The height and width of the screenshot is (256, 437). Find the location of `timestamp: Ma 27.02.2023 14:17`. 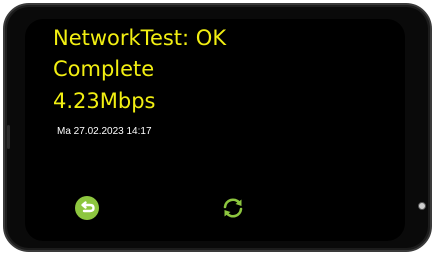

timestamp: Ma 27.02.2023 14:17 is located at coordinates (104, 131).